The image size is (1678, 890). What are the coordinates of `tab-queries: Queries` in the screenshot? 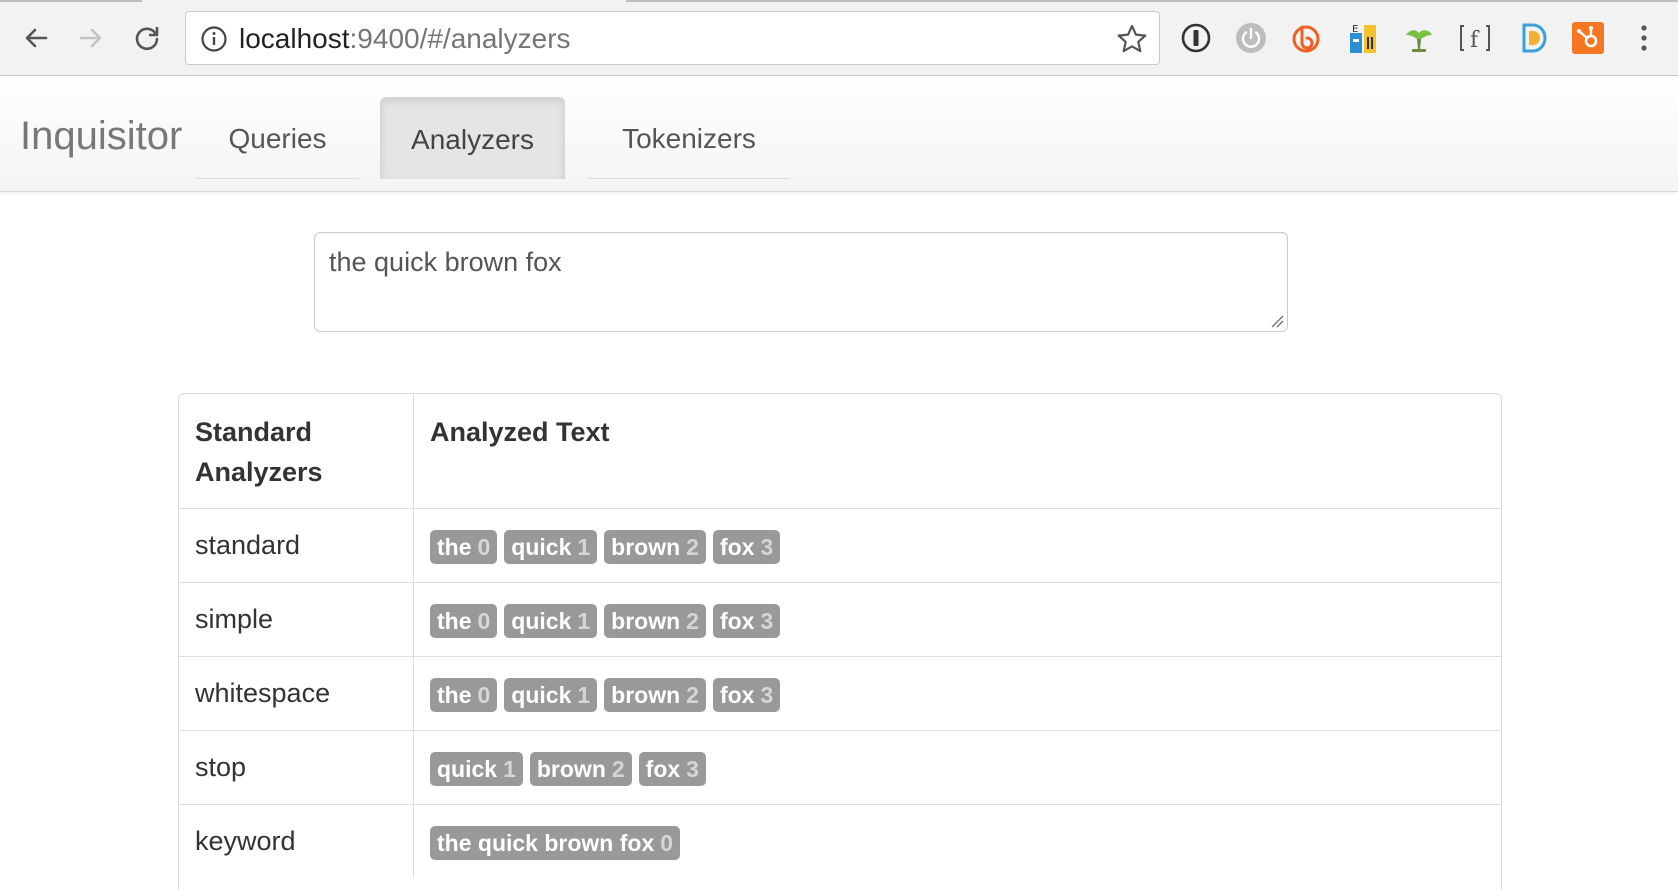 It's located at (277, 138).